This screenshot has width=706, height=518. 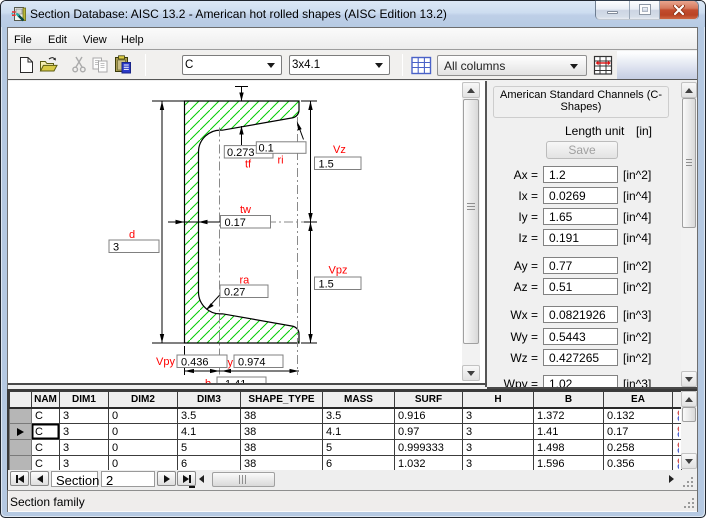 I want to click on svg-text: tf, so click(x=248, y=165).